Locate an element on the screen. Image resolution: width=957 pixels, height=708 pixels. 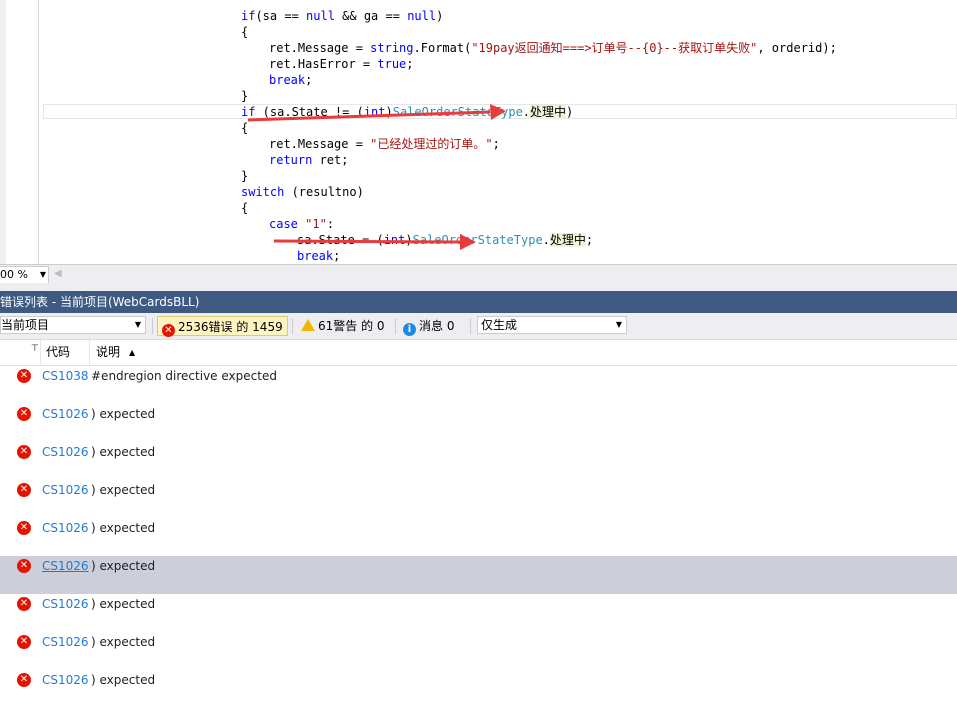
code-token: (sa == is located at coordinates (281, 16).